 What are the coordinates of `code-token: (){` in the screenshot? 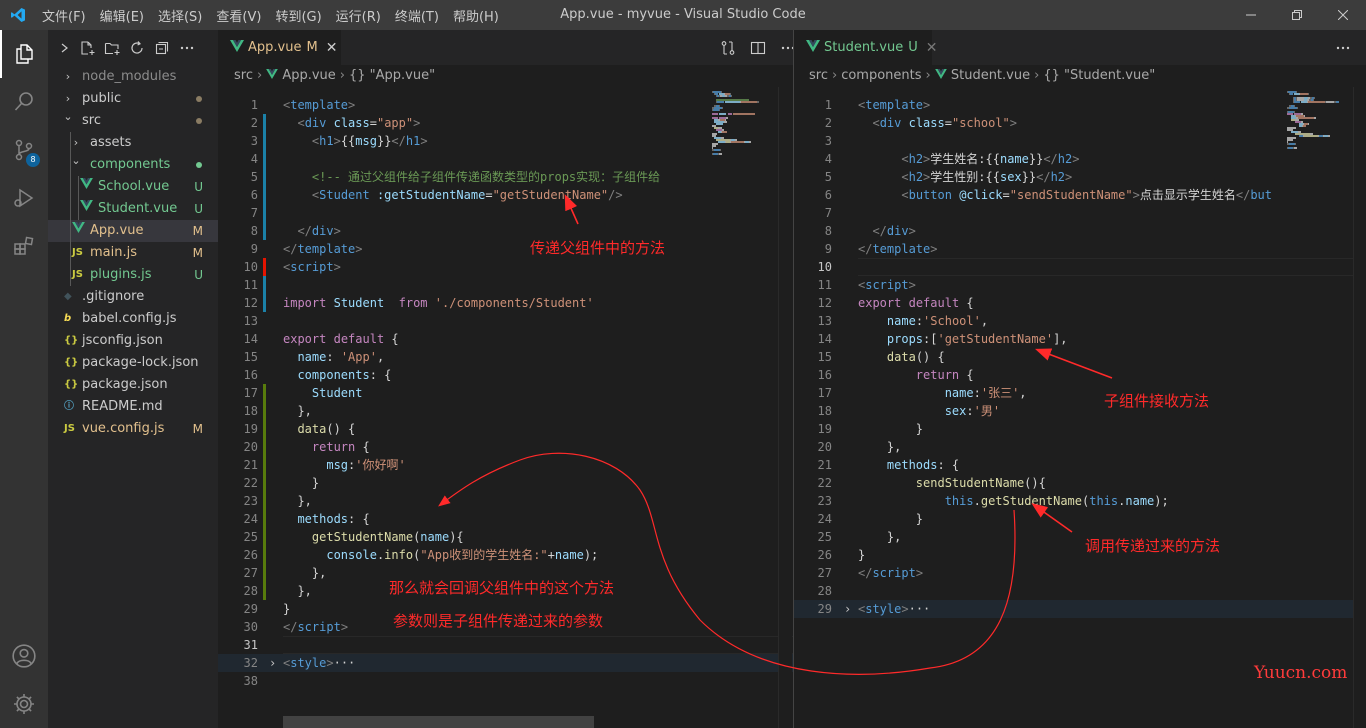 It's located at (1035, 483).